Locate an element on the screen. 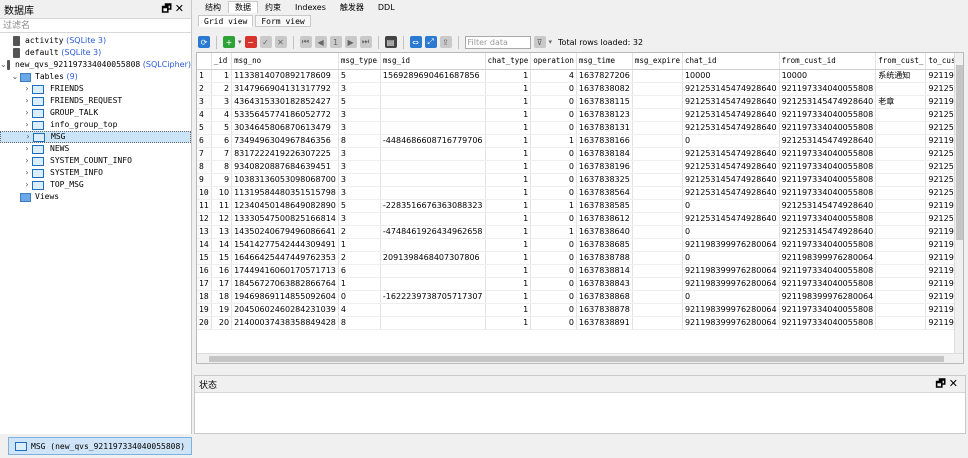 Image resolution: width=968 pixels, height=458 pixels. panel-controls: 🗗✕ is located at coordinates (174, 9).